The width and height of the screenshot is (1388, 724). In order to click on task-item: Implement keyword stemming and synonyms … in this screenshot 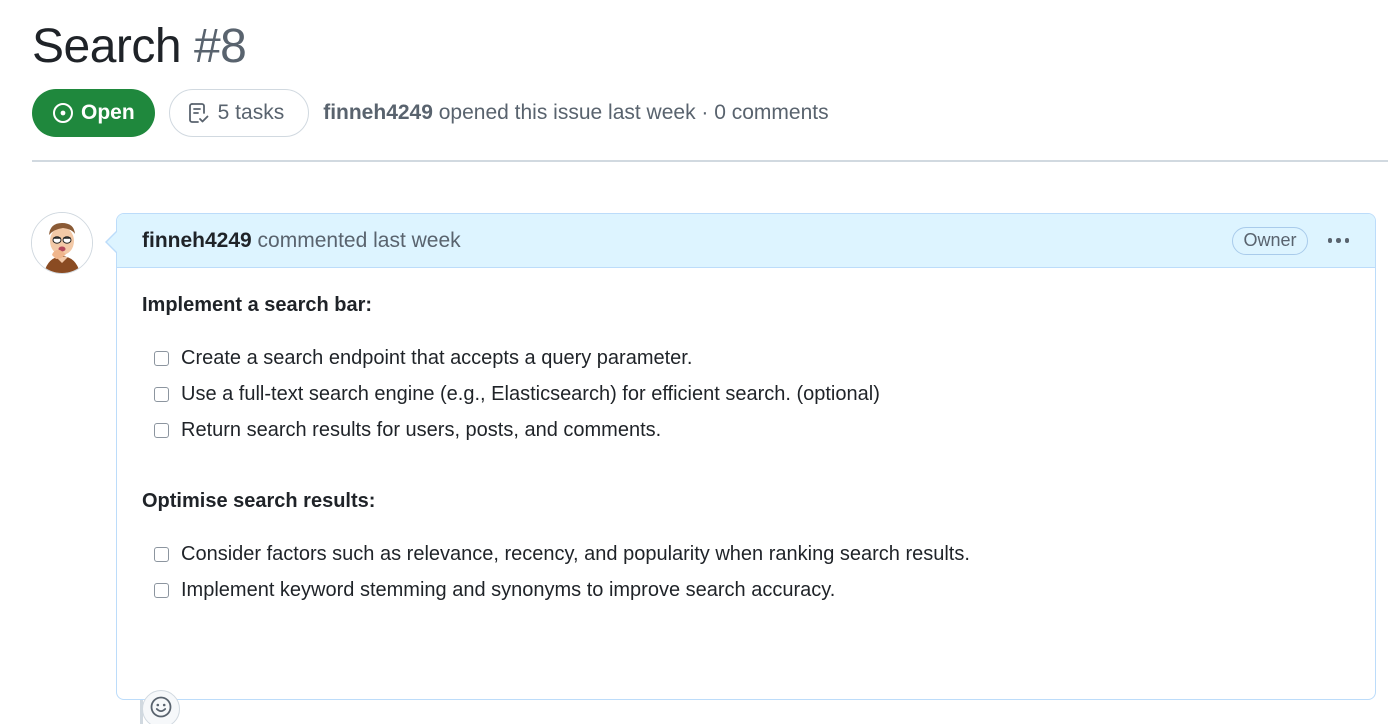, I will do `click(746, 590)`.